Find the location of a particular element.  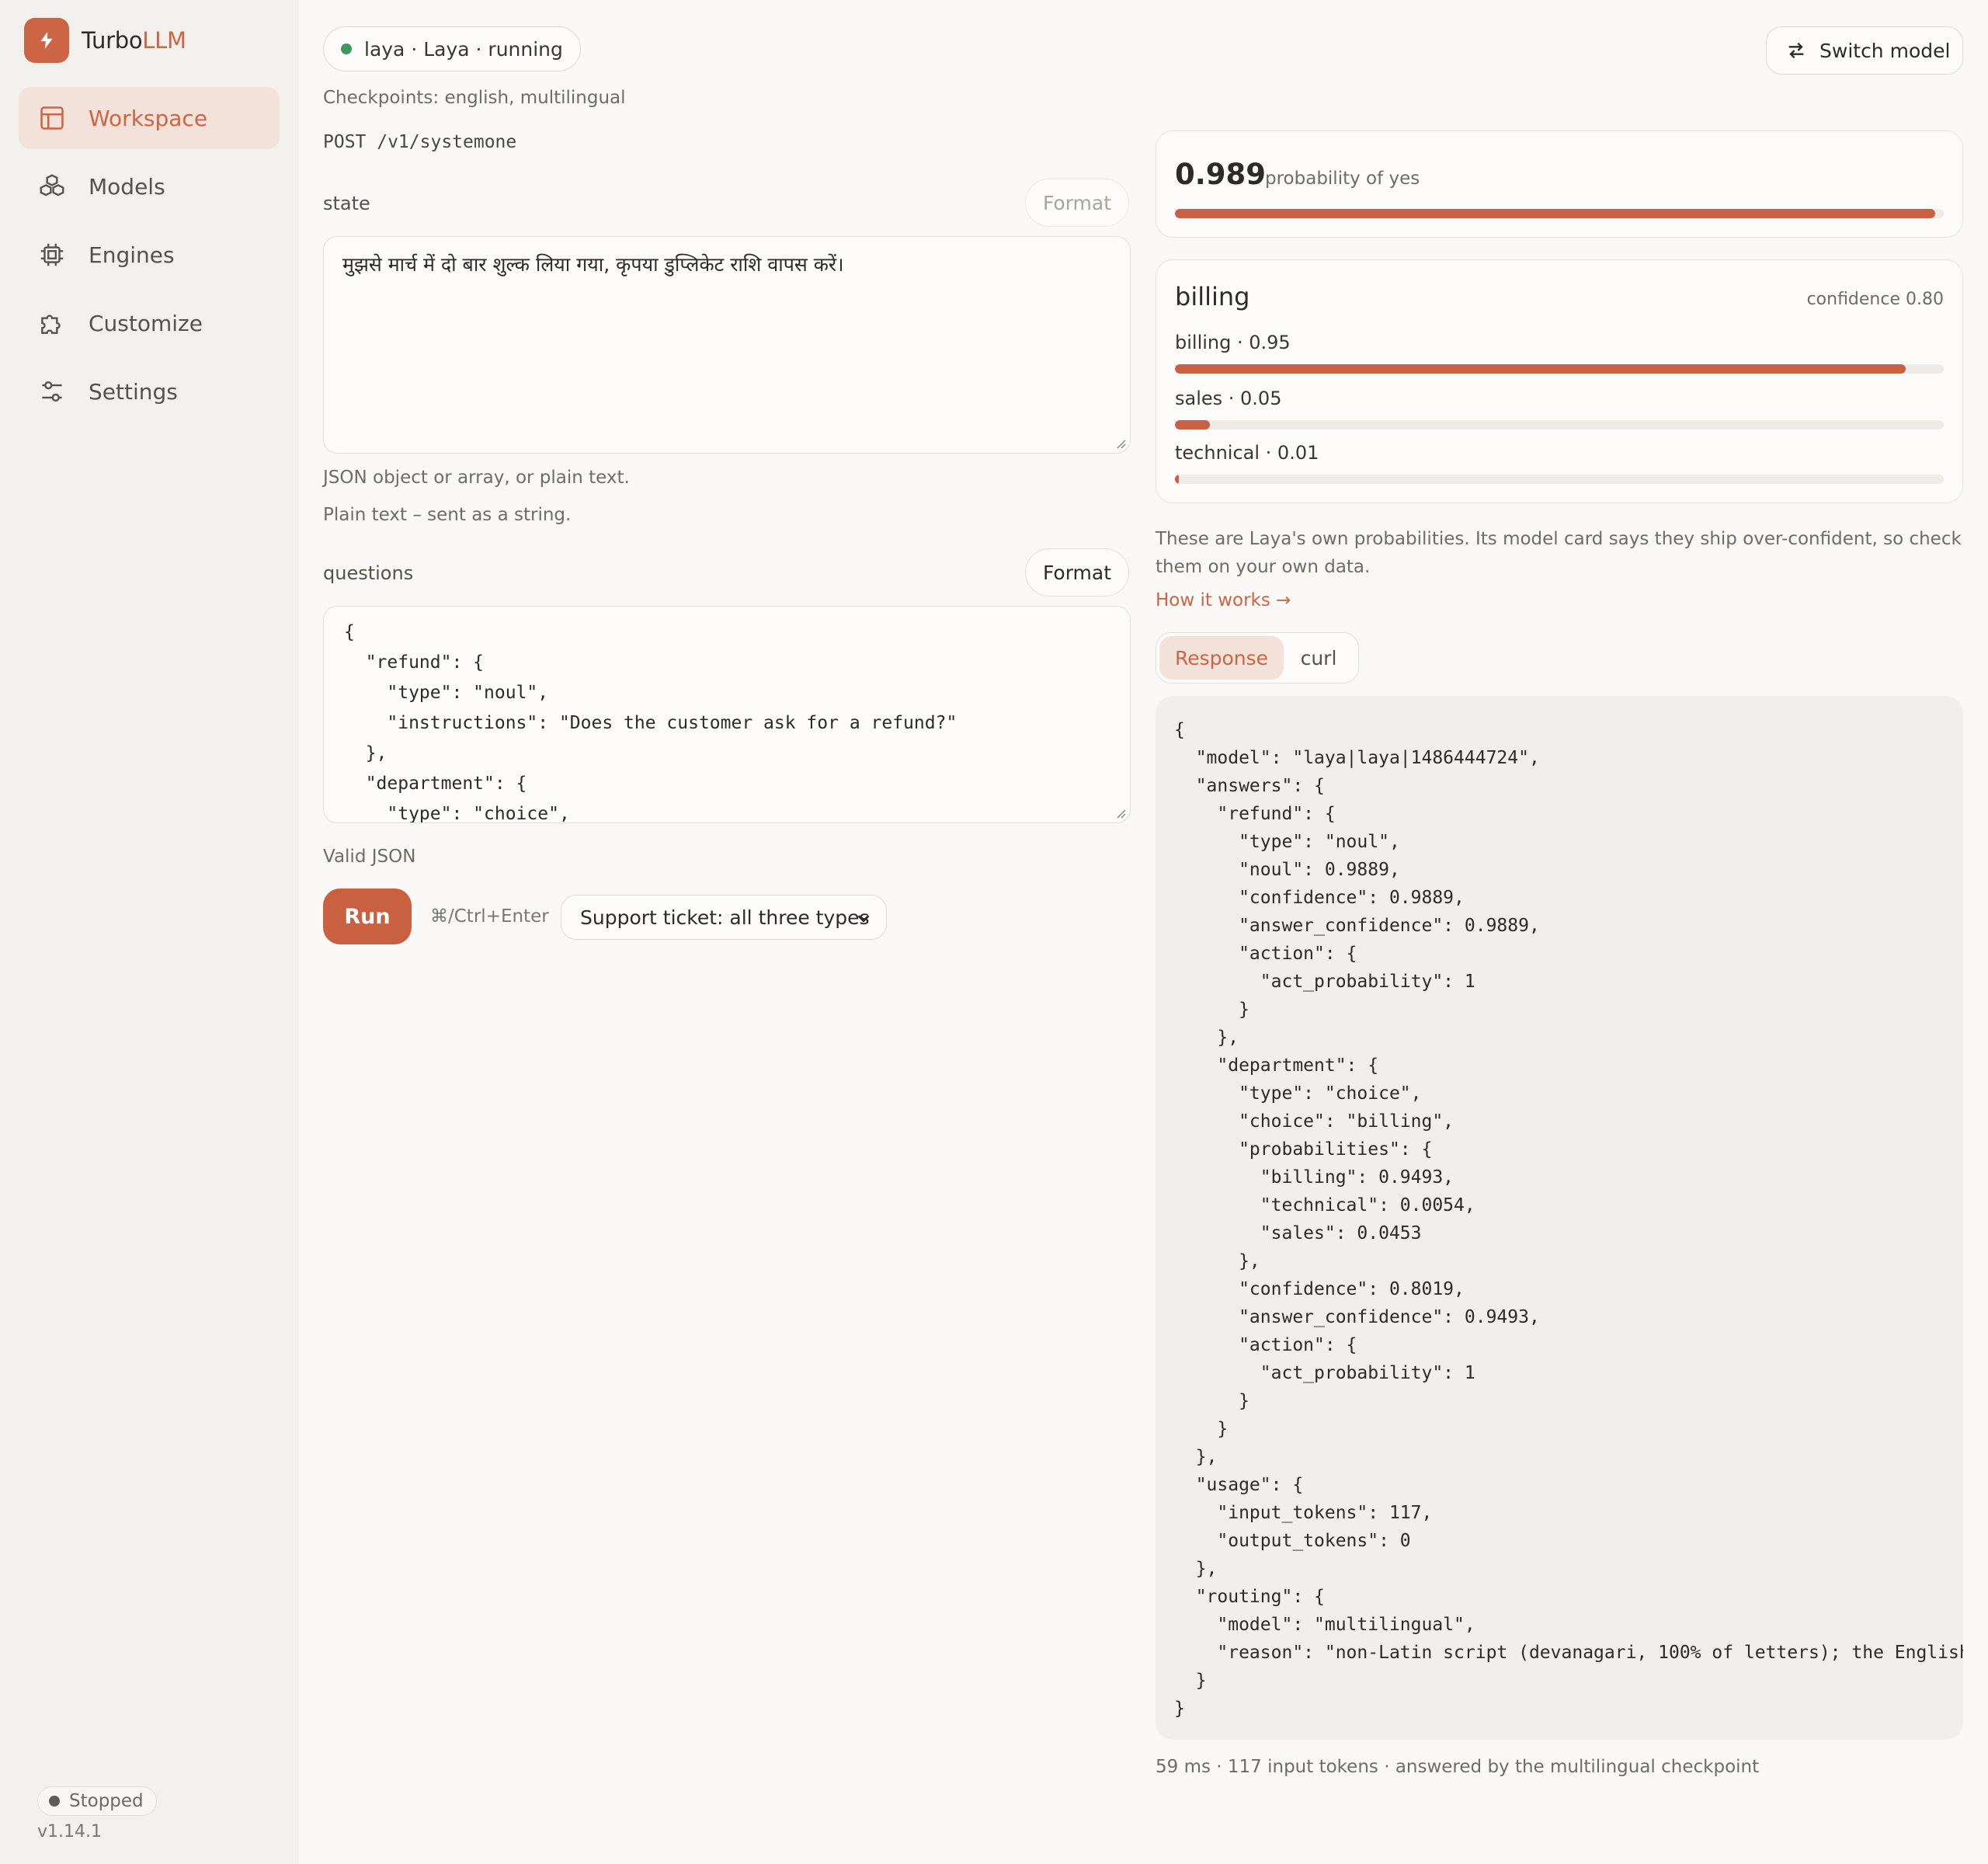

classification-confidence: confidence 0.80 is located at coordinates (1875, 299).